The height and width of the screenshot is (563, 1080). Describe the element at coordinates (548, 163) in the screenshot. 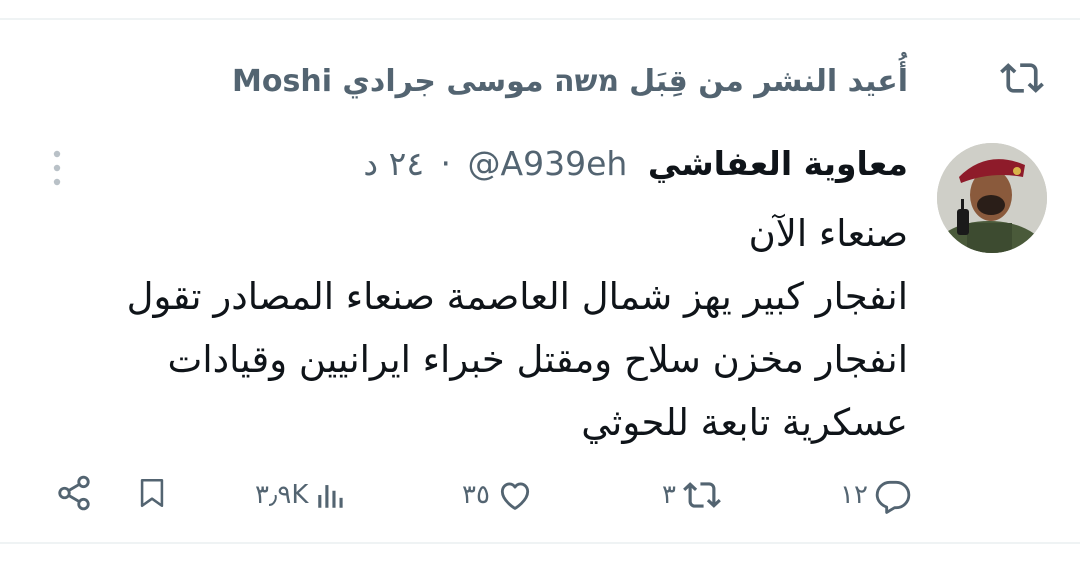

I see `author-handle: @A939eh` at that location.